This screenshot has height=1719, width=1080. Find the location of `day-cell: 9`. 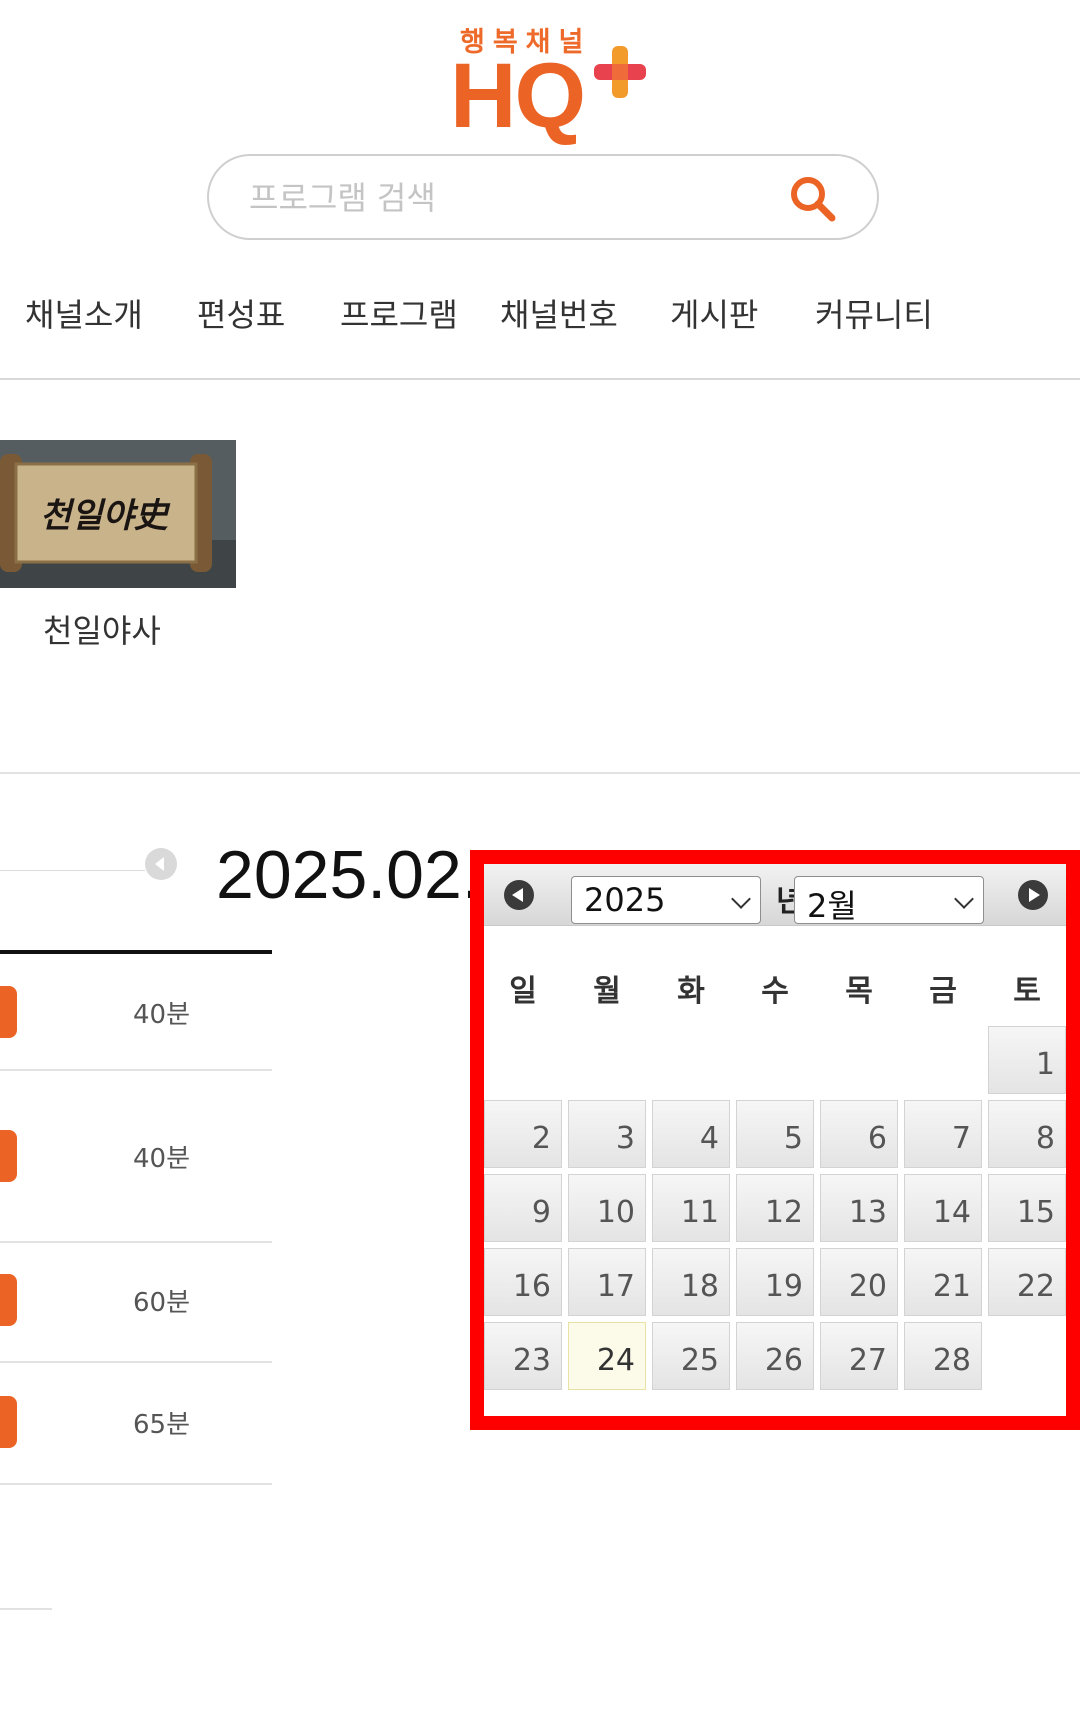

day-cell: 9 is located at coordinates (523, 1208).